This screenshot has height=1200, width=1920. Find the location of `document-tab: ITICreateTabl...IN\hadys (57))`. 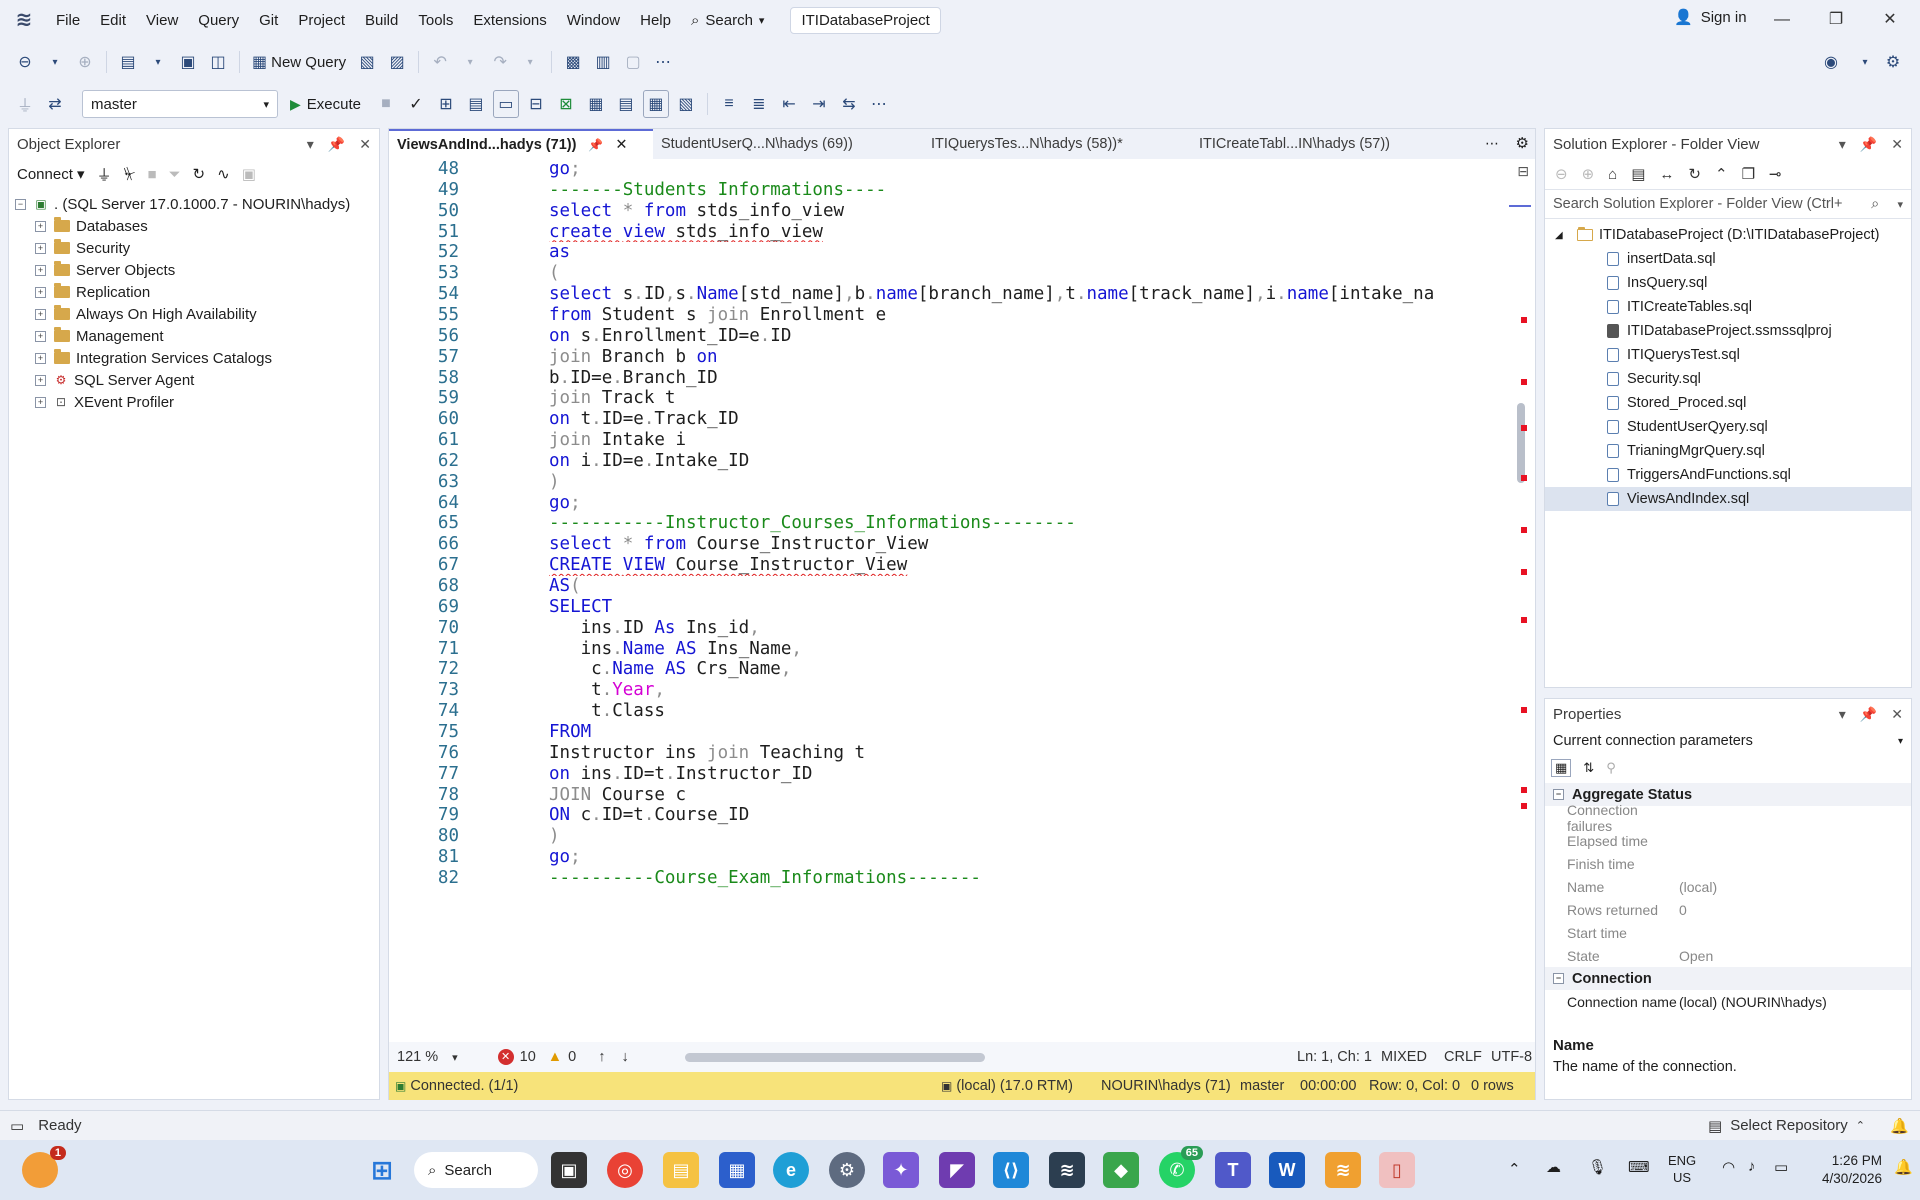

document-tab: ITICreateTabl...IN\hadys (57)) is located at coordinates (1321, 144).